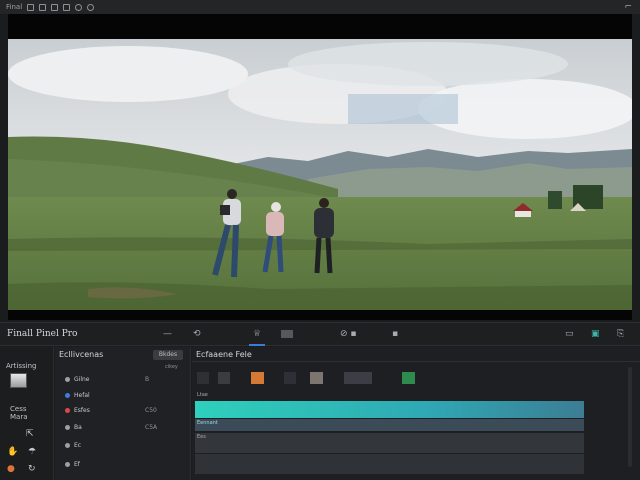  What do you see at coordinates (320, 7) in the screenshot?
I see `top-menu-bar: Final ⌐` at bounding box center [320, 7].